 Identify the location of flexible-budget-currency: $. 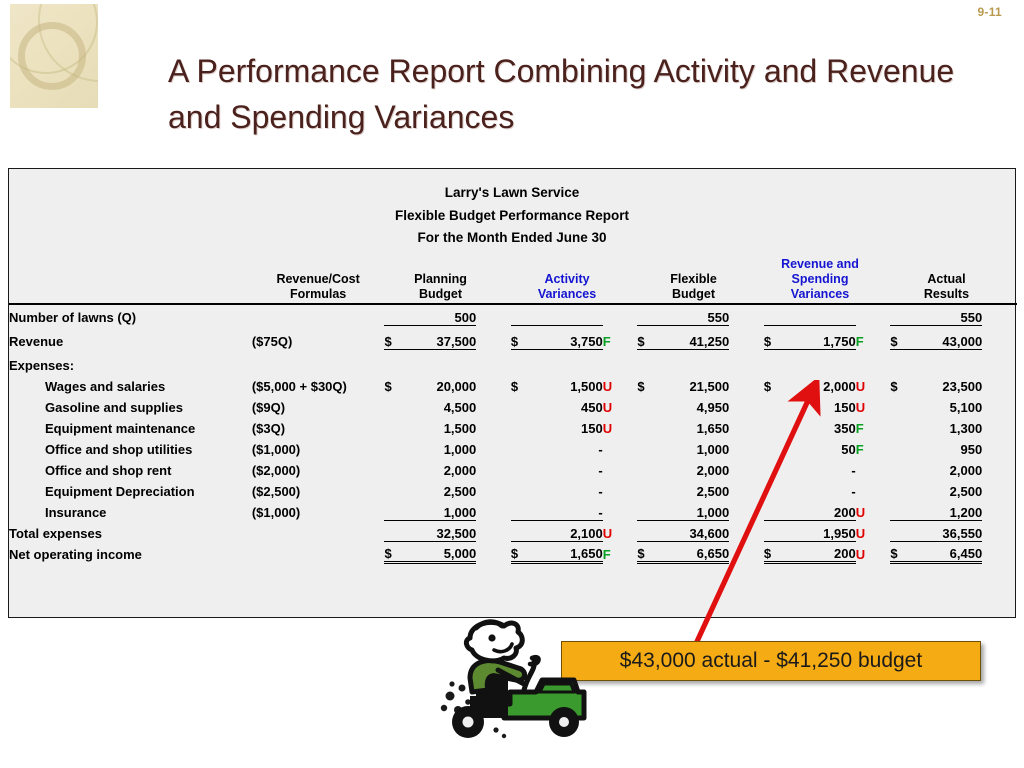
(646, 337).